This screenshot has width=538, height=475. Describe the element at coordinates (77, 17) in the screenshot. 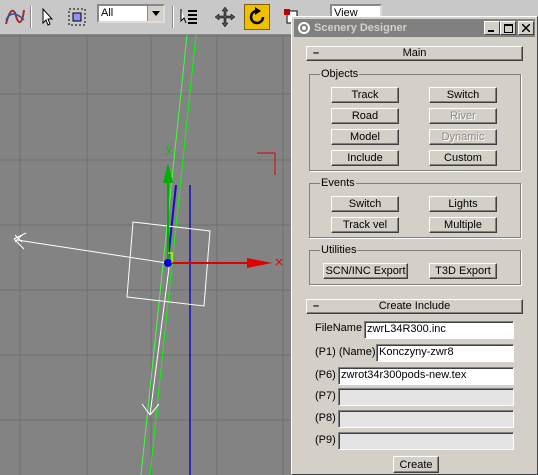

I see `region-select-icon` at that location.